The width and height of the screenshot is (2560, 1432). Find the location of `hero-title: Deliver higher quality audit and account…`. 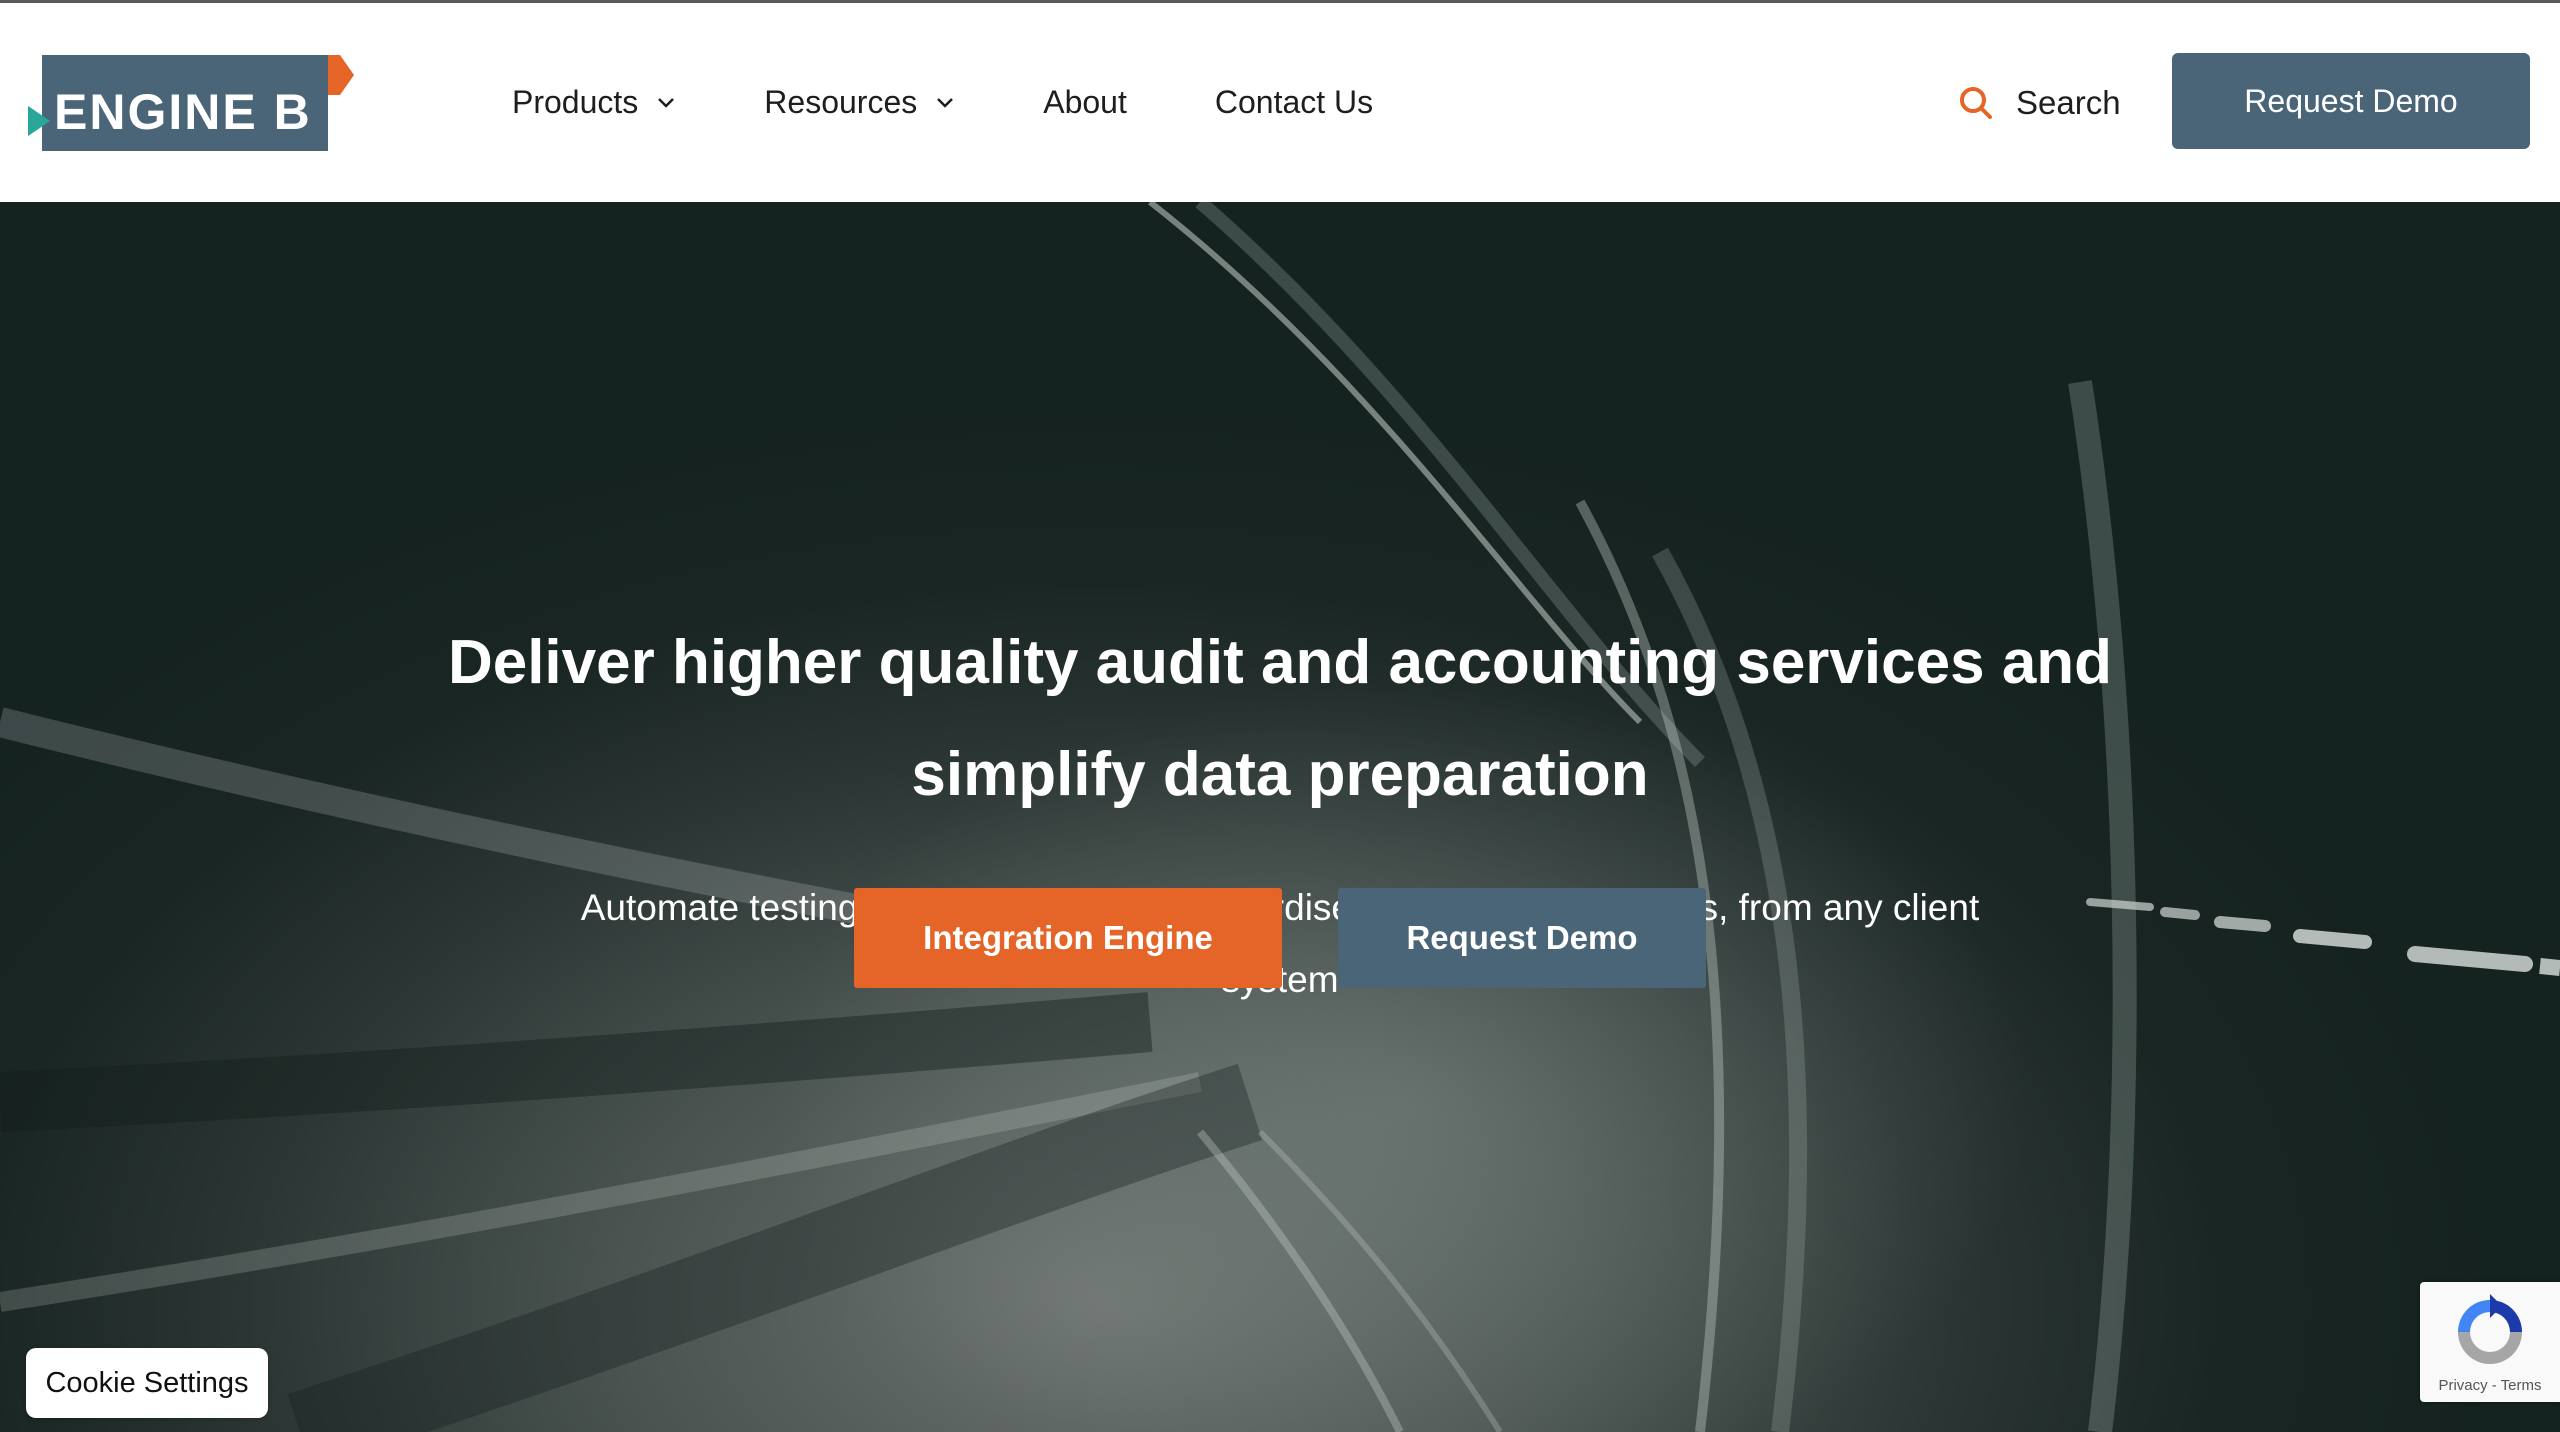

hero-title: Deliver higher quality audit and account… is located at coordinates (1280, 718).